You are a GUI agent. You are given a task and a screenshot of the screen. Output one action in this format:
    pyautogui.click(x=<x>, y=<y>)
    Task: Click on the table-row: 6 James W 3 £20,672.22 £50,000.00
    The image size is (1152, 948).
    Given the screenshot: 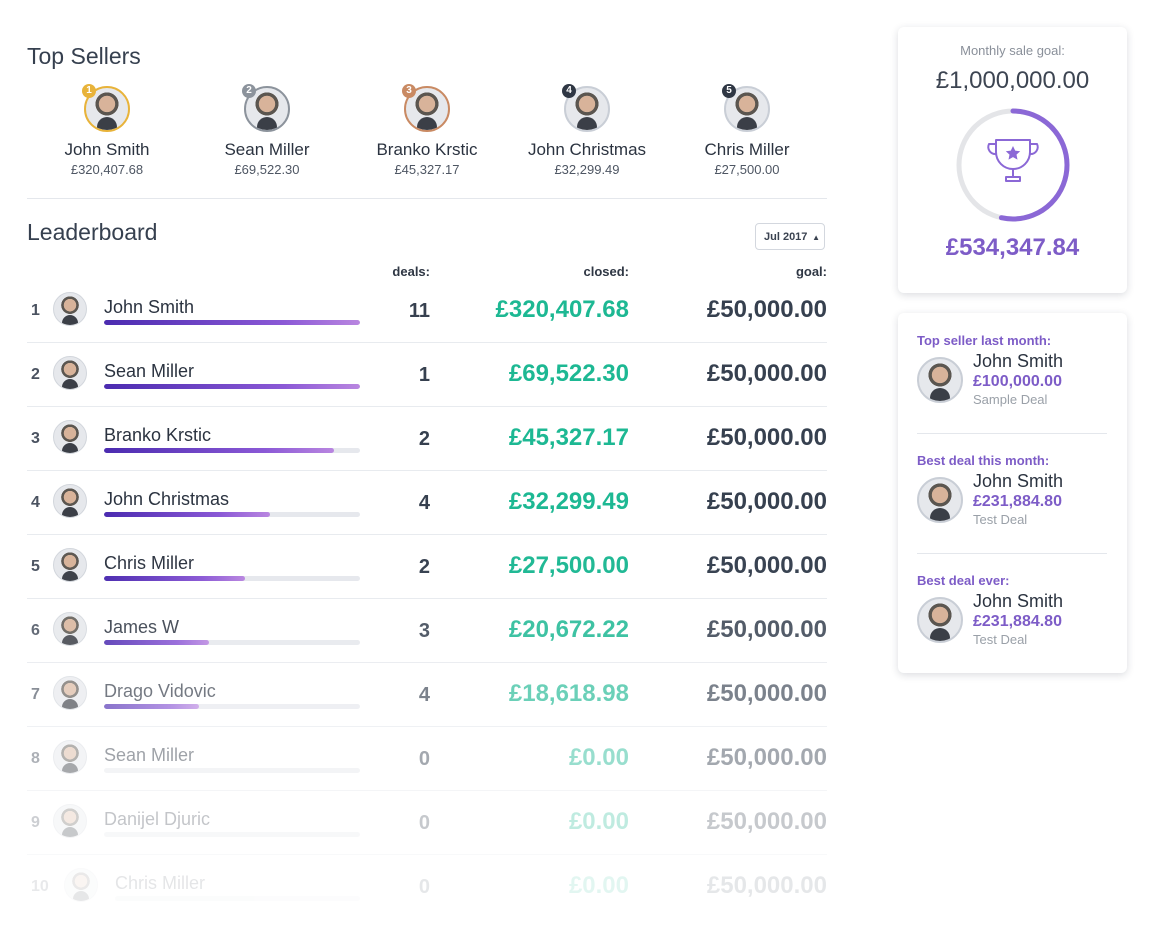 What is the action you would take?
    pyautogui.click(x=427, y=630)
    